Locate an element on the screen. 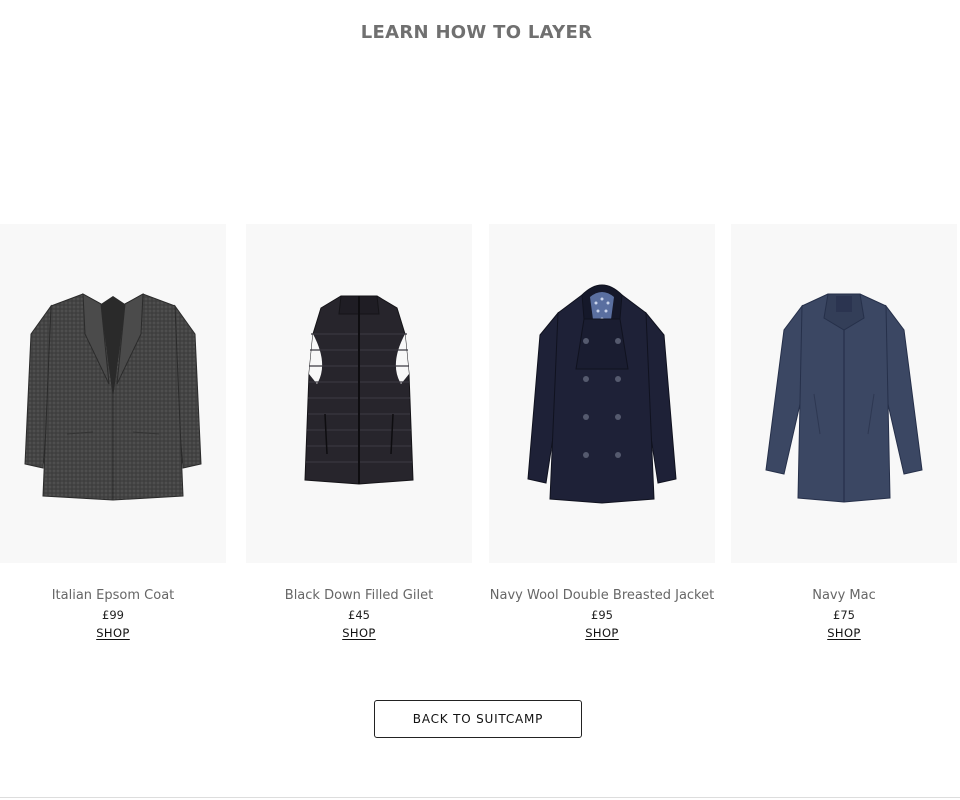 The image size is (960, 800). product-price: £99 is located at coordinates (113, 615).